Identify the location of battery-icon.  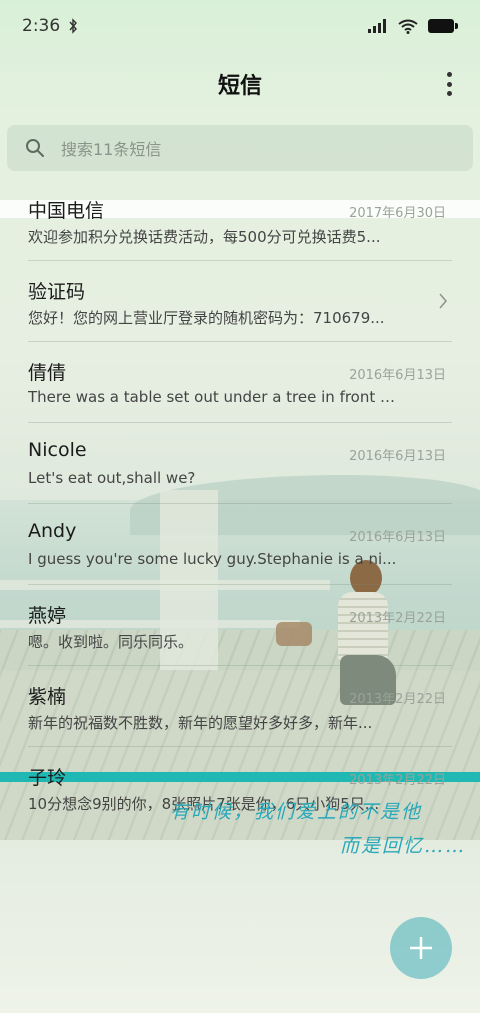
(443, 26).